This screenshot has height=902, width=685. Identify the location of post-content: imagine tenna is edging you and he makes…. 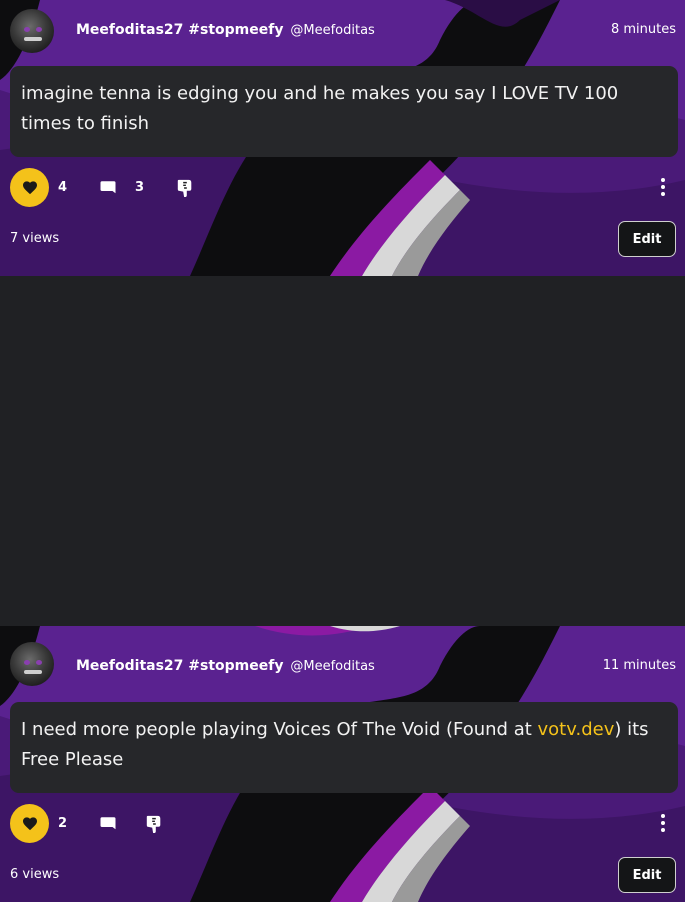
(344, 111).